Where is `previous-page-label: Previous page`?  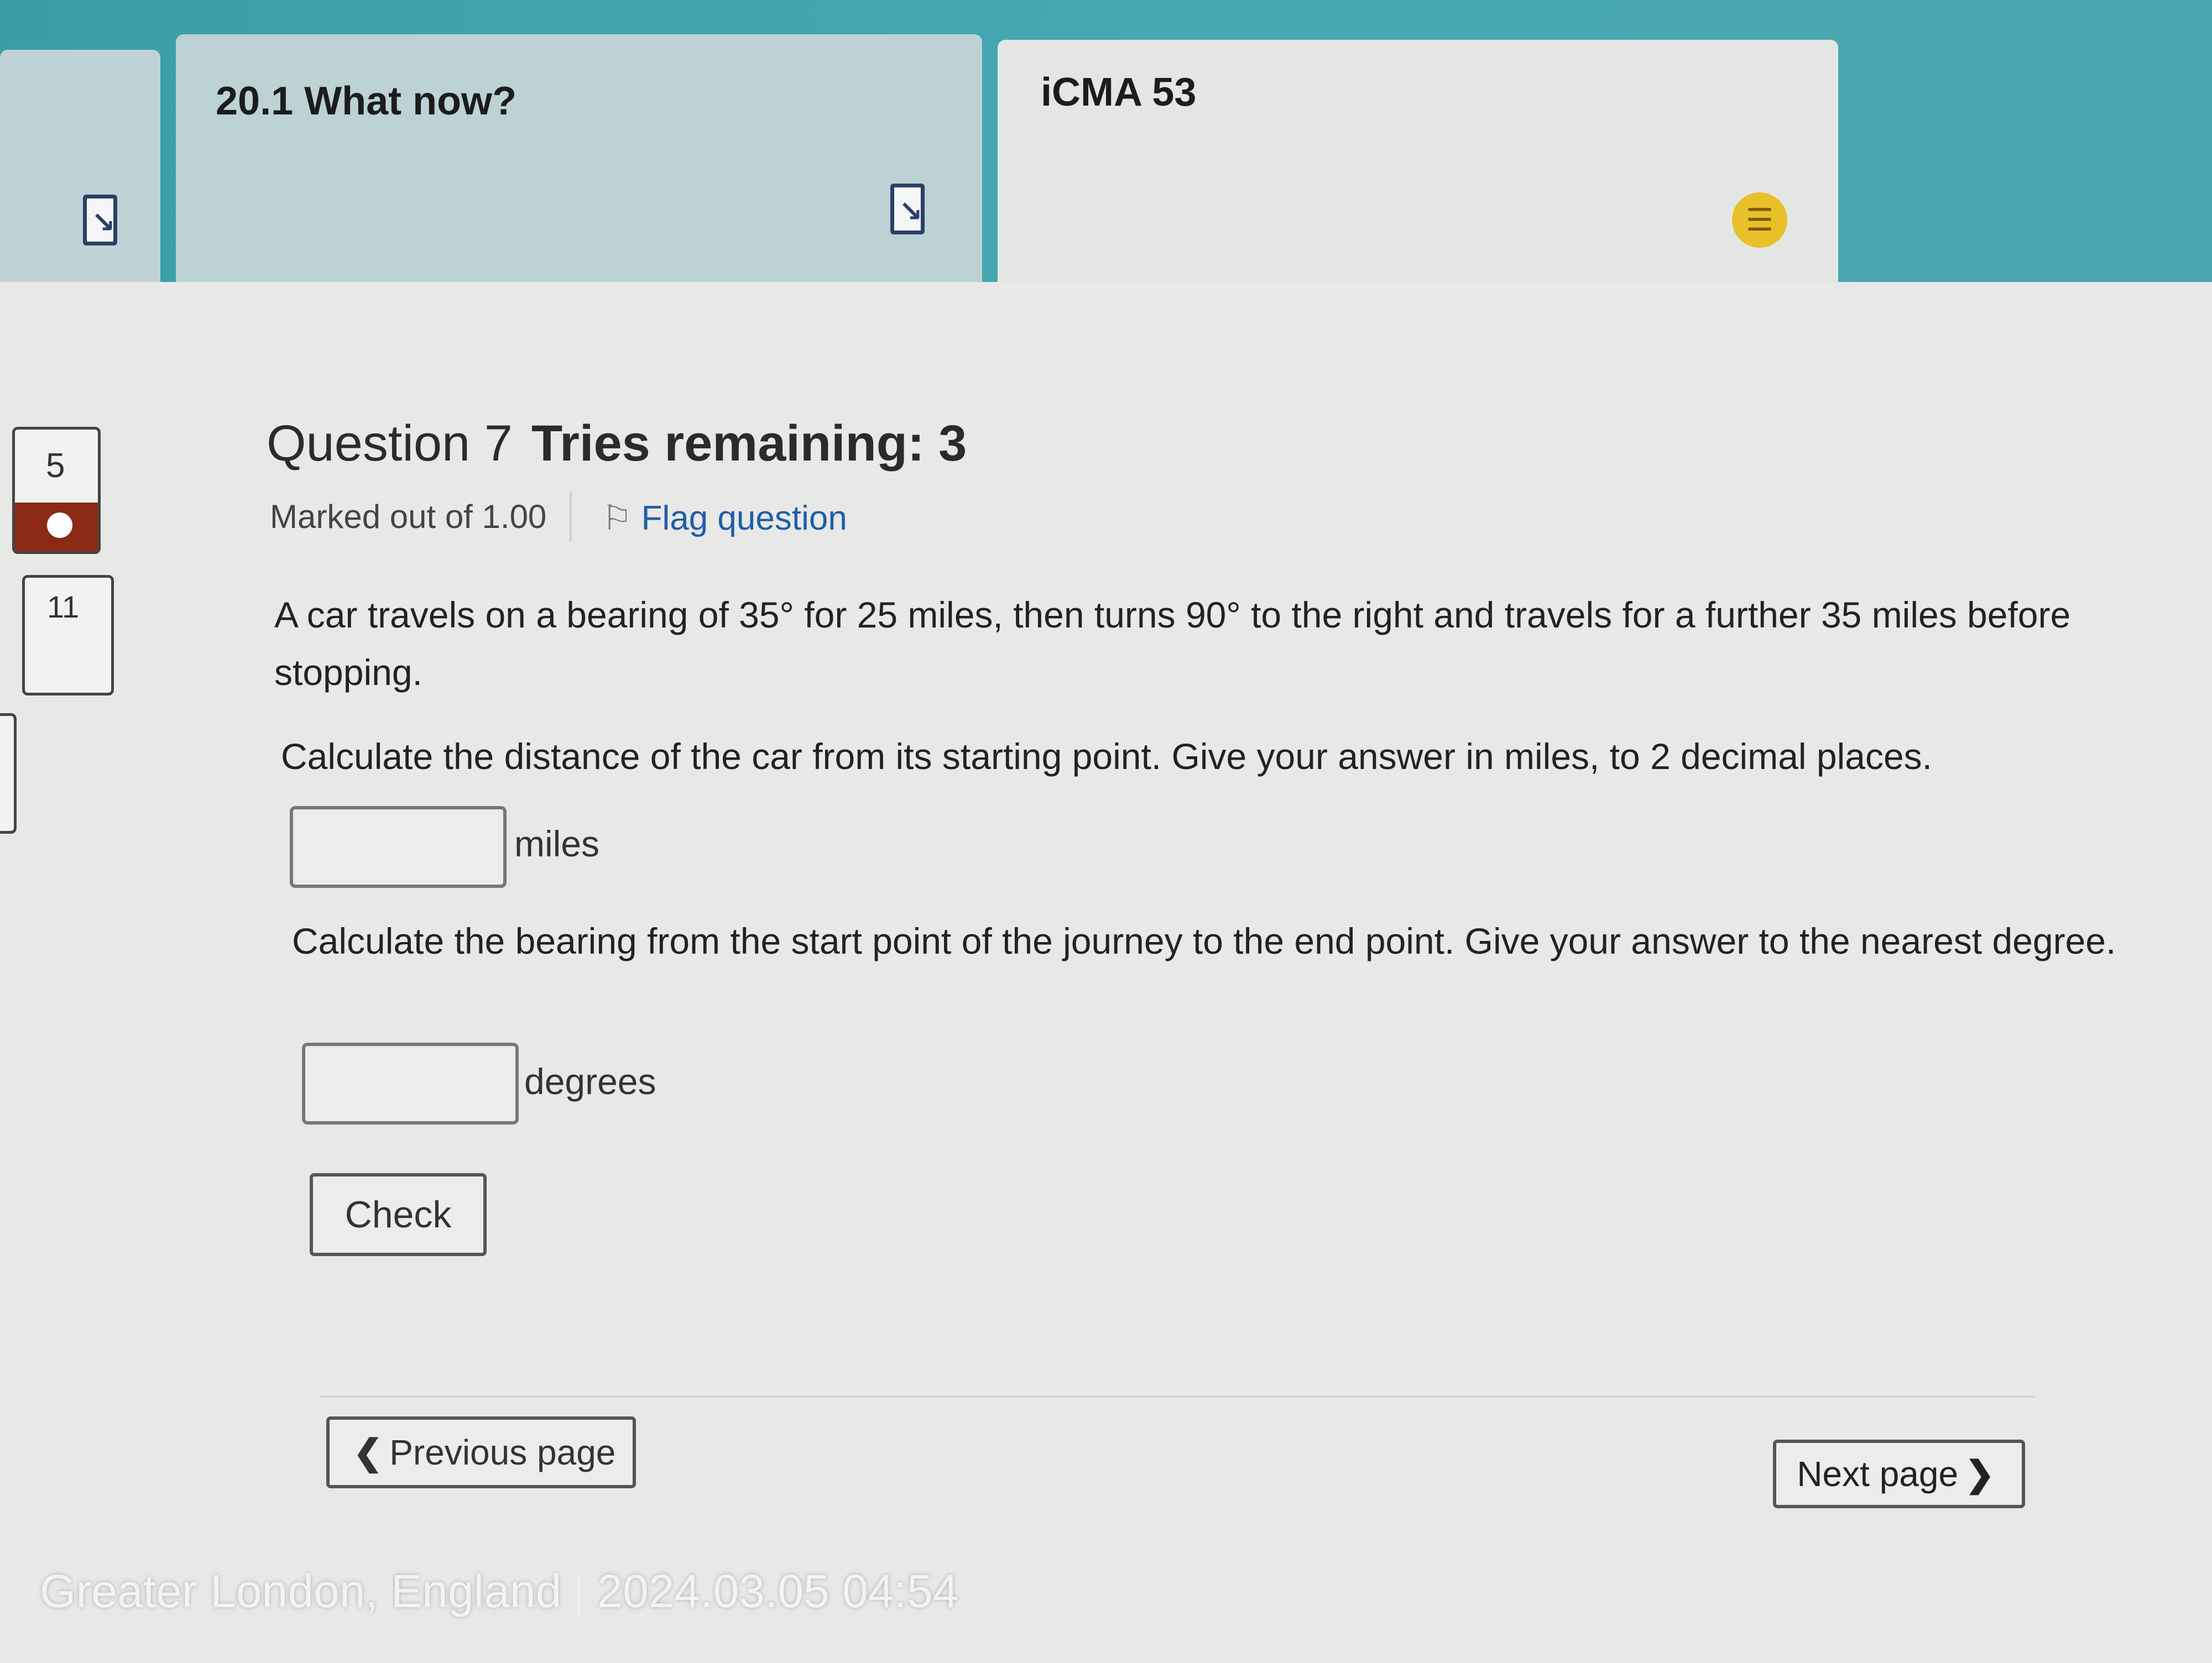 previous-page-label: Previous page is located at coordinates (503, 1452).